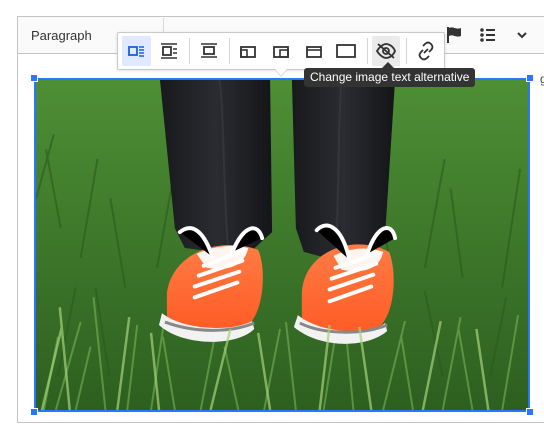 This screenshot has width=544, height=432. What do you see at coordinates (313, 51) in the screenshot?
I see `wrapped-icon` at bounding box center [313, 51].